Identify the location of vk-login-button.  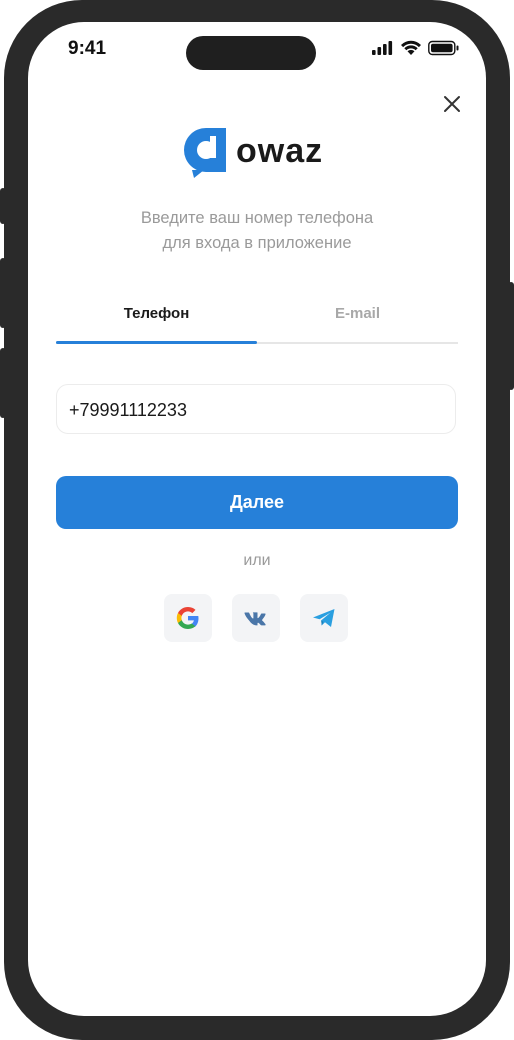
(256, 618).